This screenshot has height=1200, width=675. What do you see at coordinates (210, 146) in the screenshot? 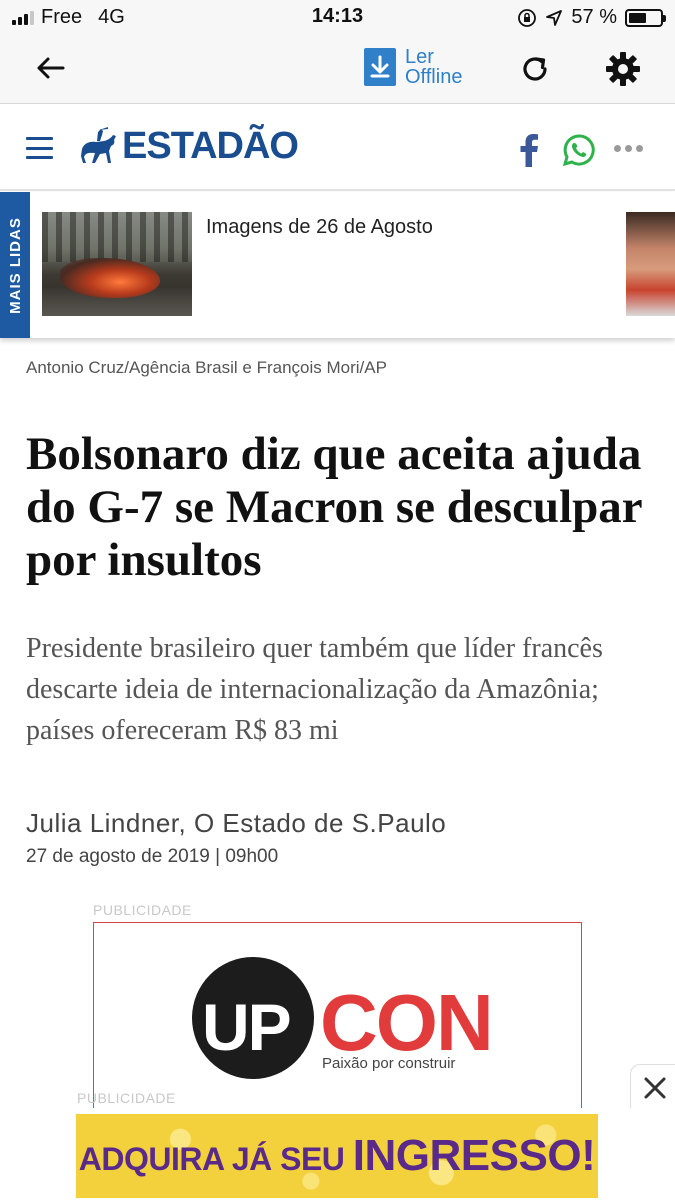
I see `logo-text: ESTADÃO` at bounding box center [210, 146].